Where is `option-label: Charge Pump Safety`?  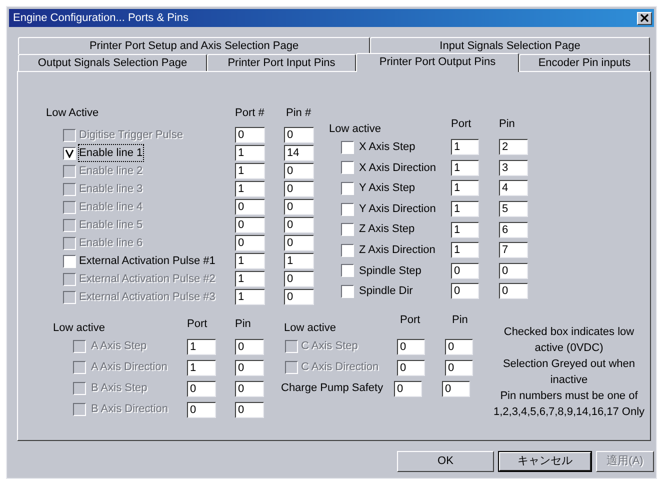 option-label: Charge Pump Safety is located at coordinates (332, 388).